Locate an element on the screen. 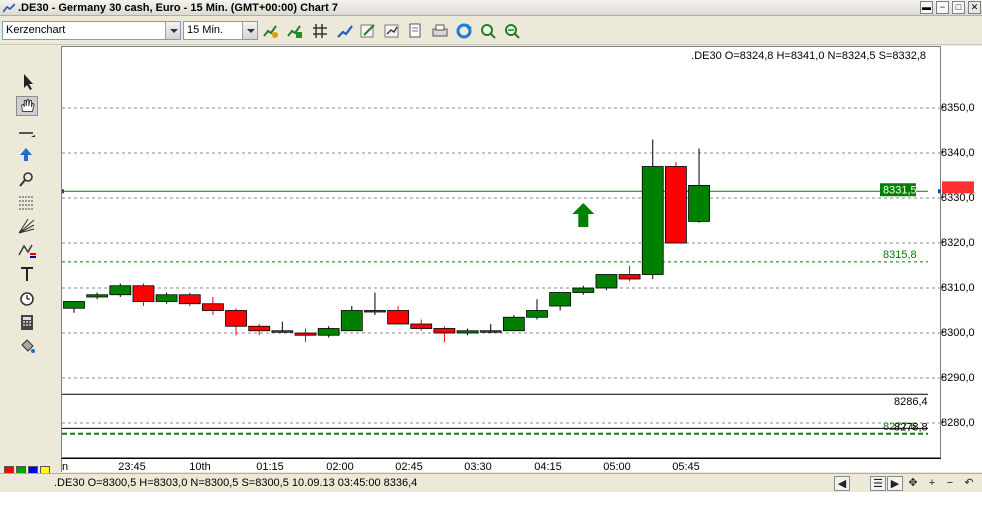 The height and width of the screenshot is (525, 982). move-button: ✥ is located at coordinates (913, 483).